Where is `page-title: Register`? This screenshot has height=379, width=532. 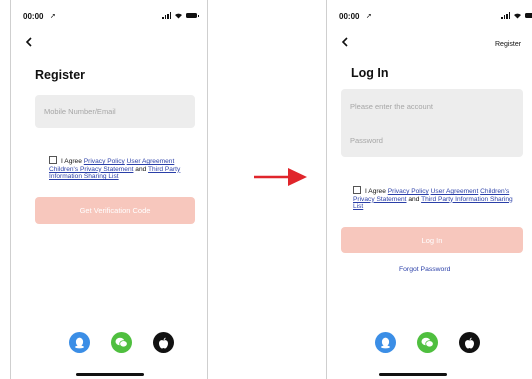
page-title: Register is located at coordinates (60, 75).